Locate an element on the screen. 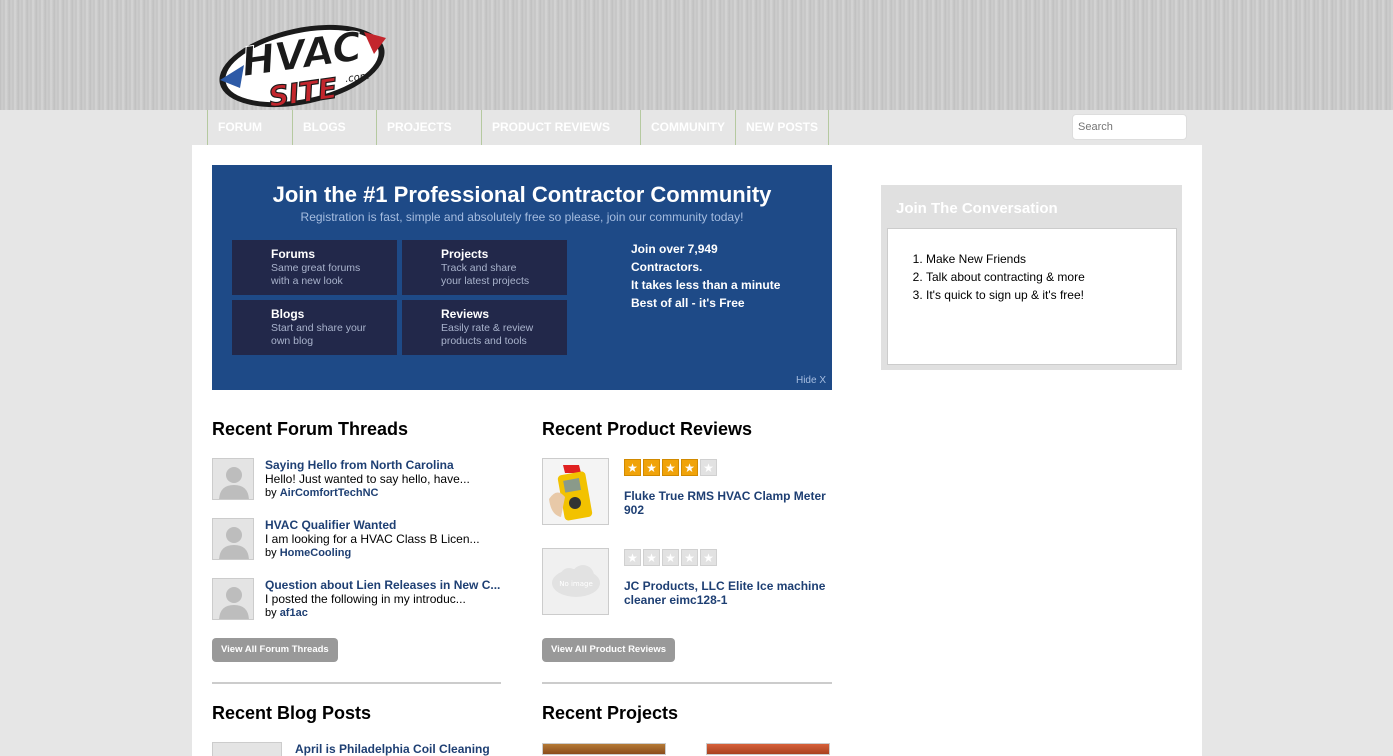 This screenshot has width=1393, height=756. list-item: Make New Friends is located at coordinates (1005, 259).